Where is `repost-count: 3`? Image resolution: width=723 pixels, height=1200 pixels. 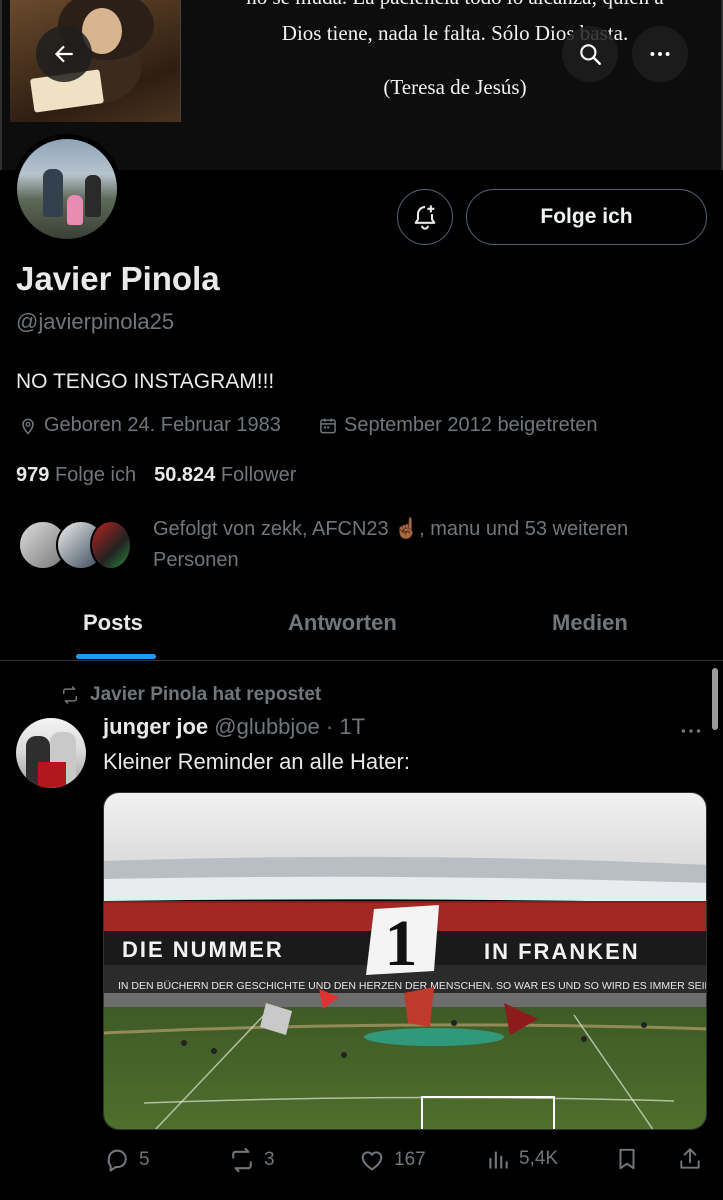
repost-count: 3 is located at coordinates (269, 1159).